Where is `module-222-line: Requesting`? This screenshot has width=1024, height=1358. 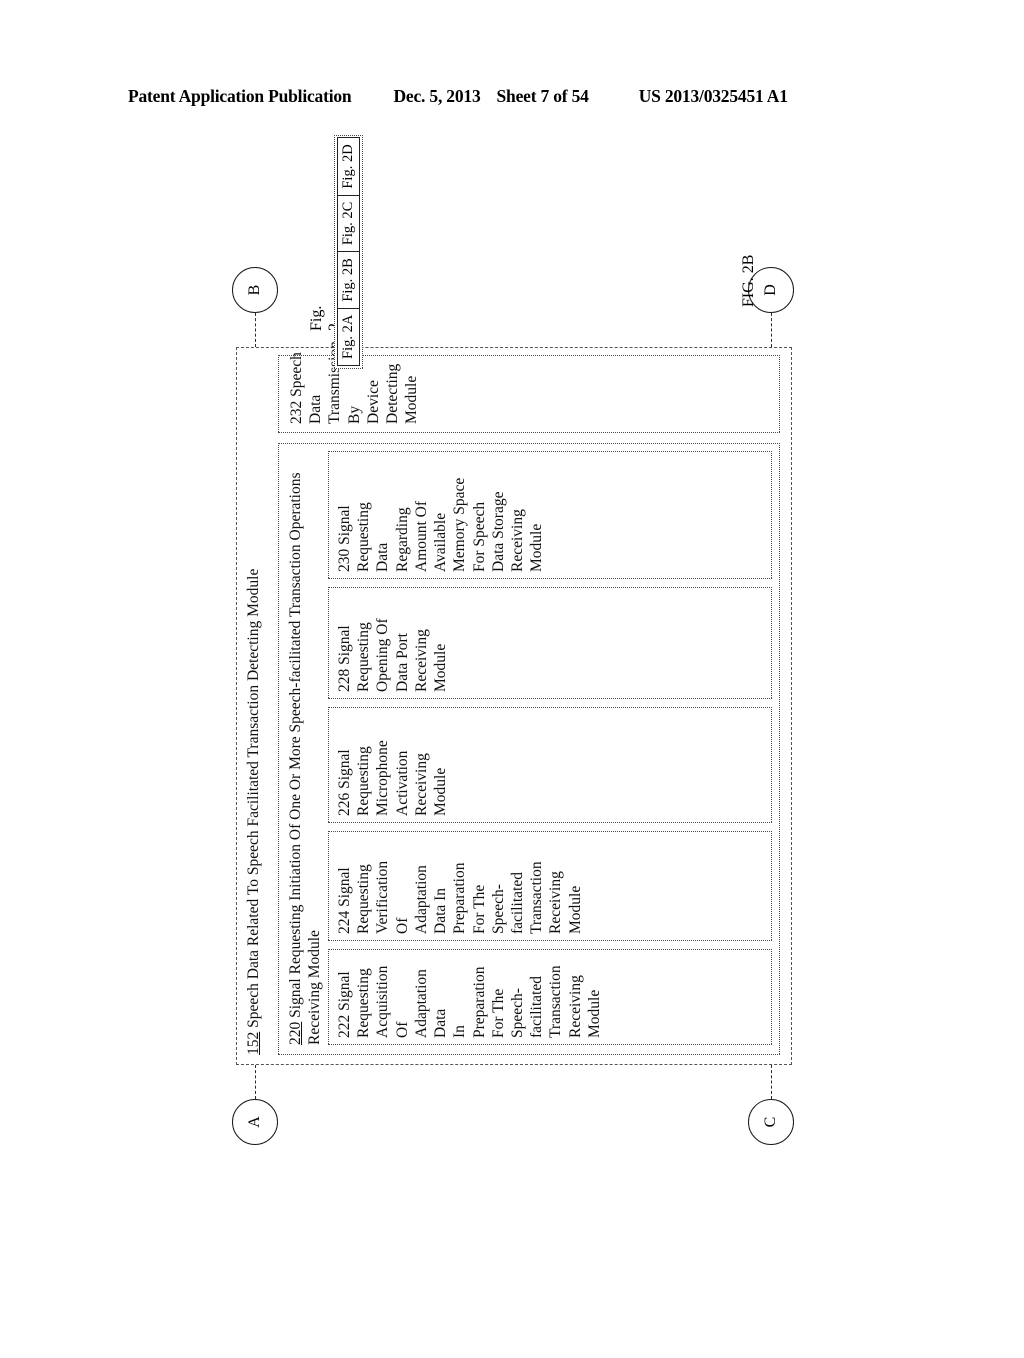
module-222-line: Requesting is located at coordinates (364, 1003).